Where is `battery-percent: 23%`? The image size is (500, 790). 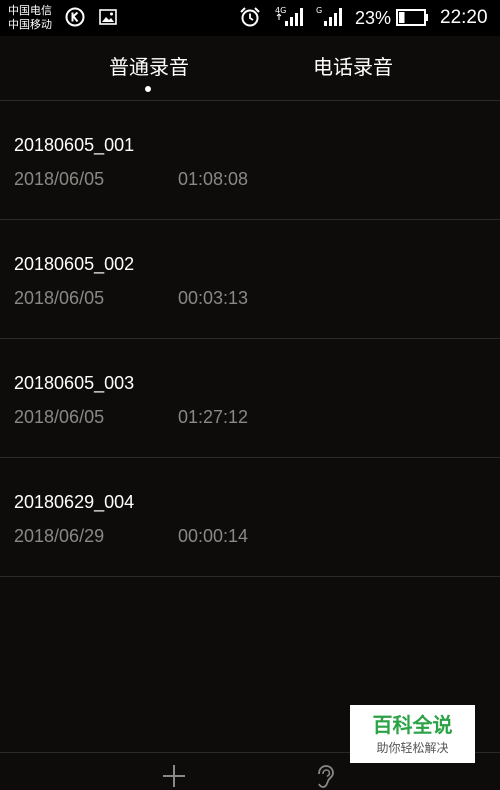 battery-percent: 23% is located at coordinates (373, 18).